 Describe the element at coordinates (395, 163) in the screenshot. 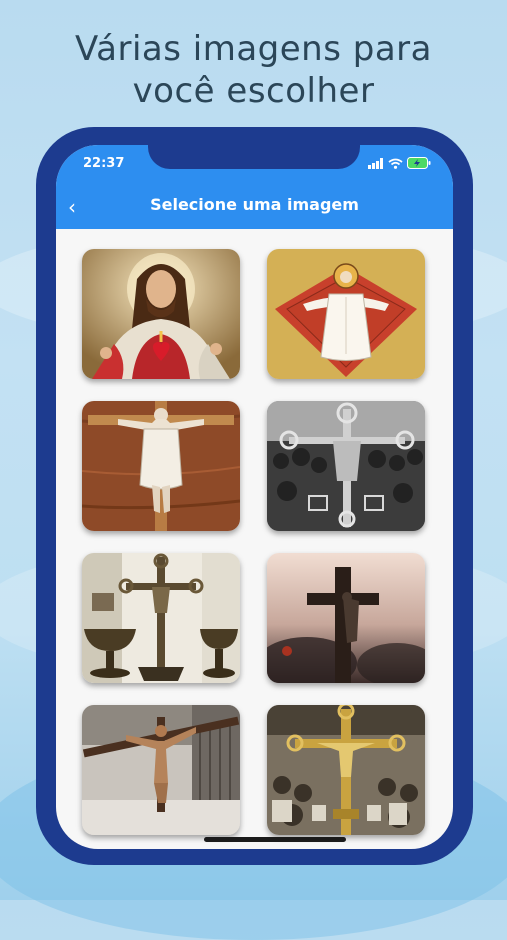

I see `wifi-icon` at that location.